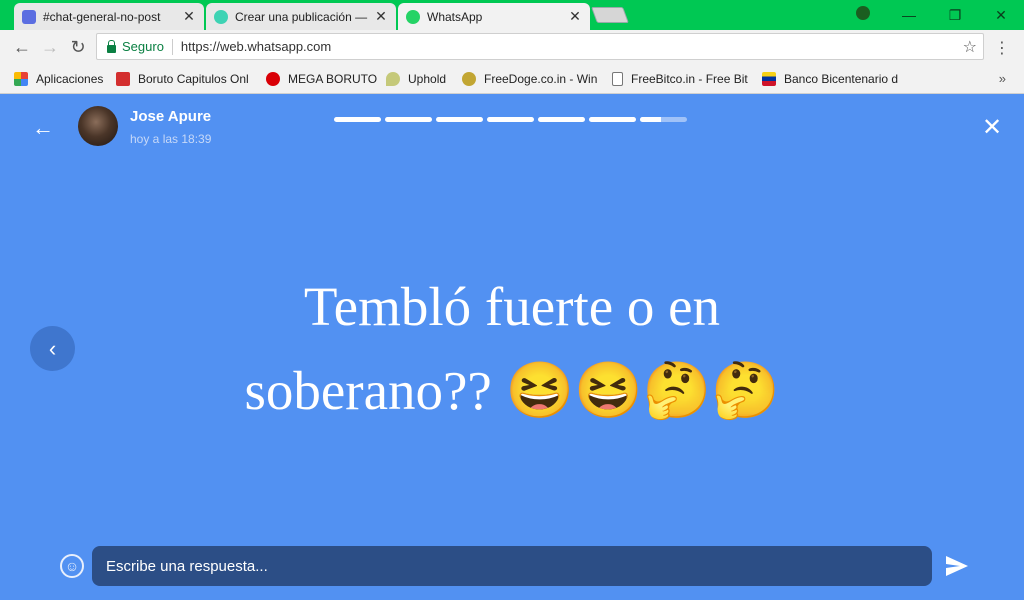  I want to click on bookmark-label: Uphold, so click(427, 79).